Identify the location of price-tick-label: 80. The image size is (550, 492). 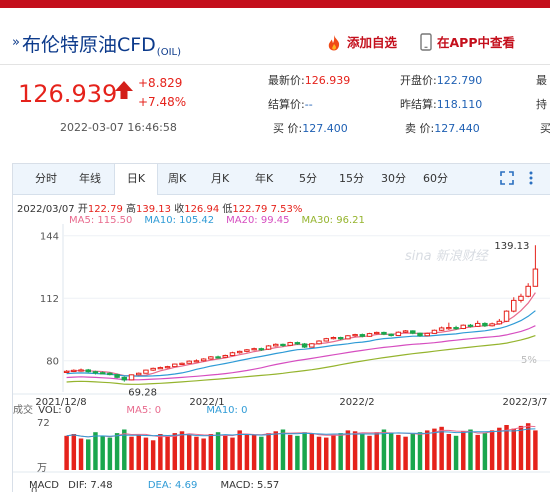
(52, 362).